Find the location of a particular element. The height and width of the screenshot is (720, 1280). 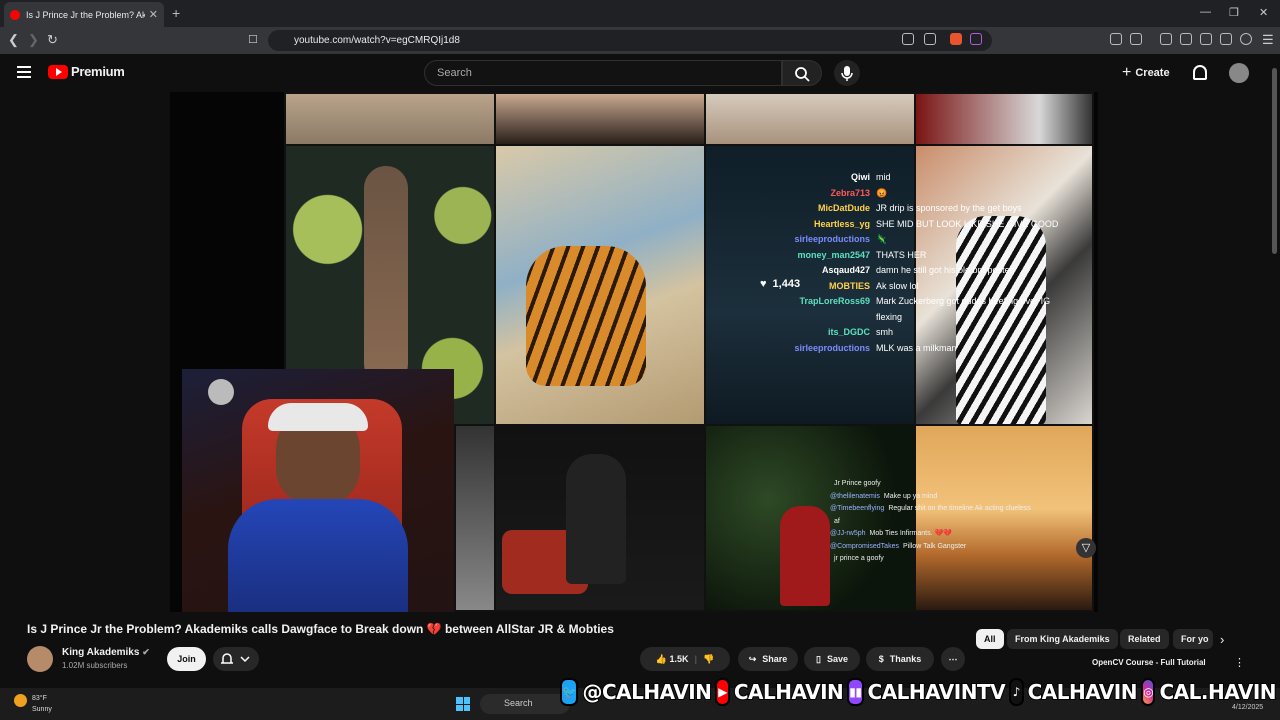

chat-message: SHE MID BUT LOOK LIKE SHE GIVE GOOD is located at coordinates (967, 223).